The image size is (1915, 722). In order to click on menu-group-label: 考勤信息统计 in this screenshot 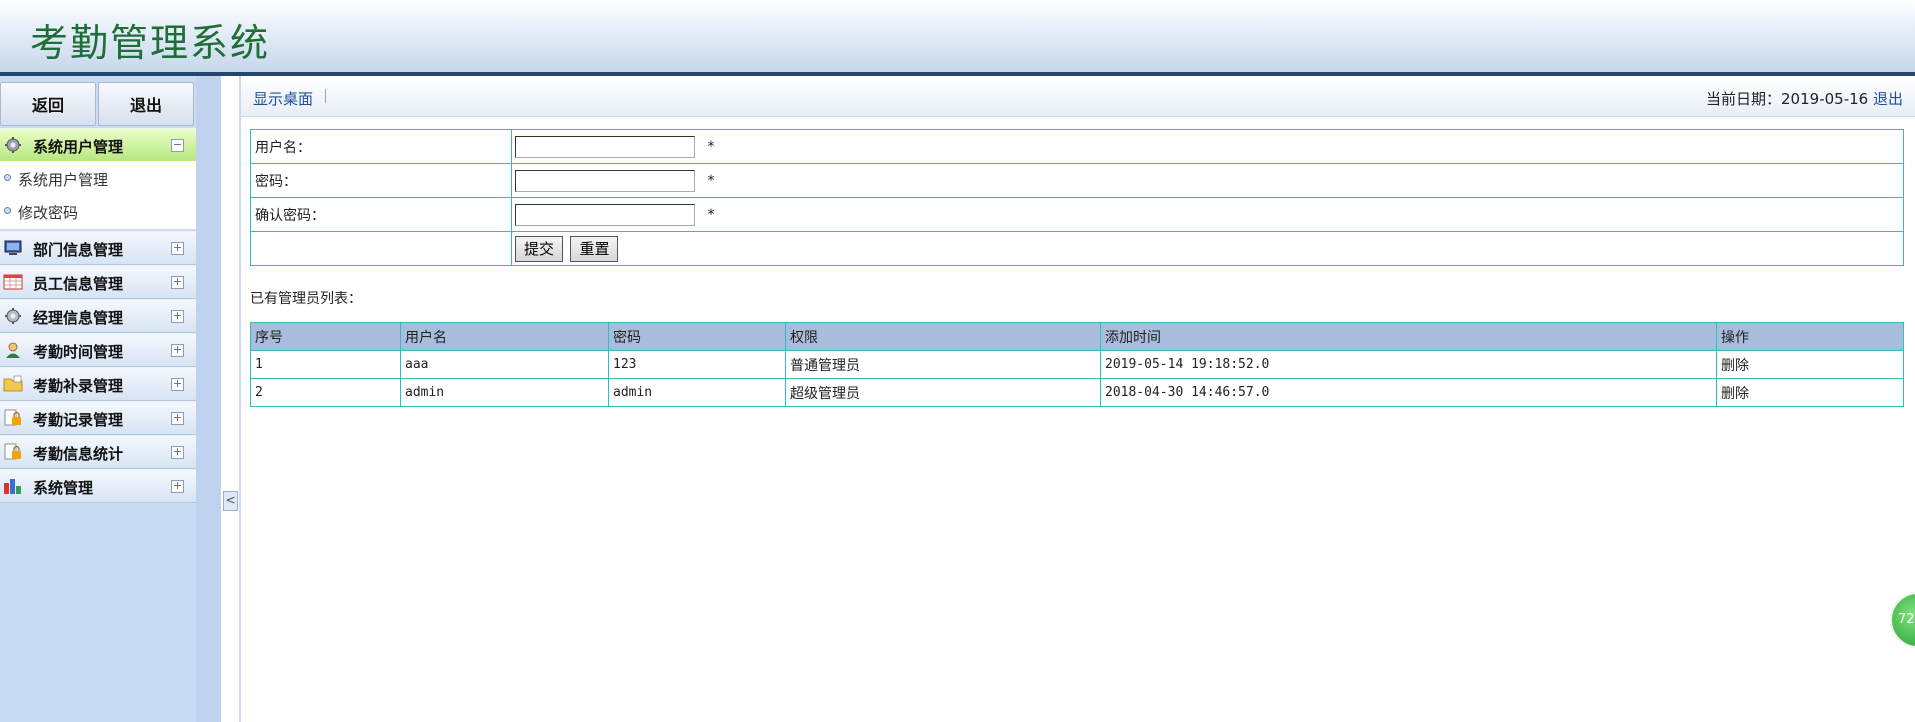, I will do `click(78, 454)`.